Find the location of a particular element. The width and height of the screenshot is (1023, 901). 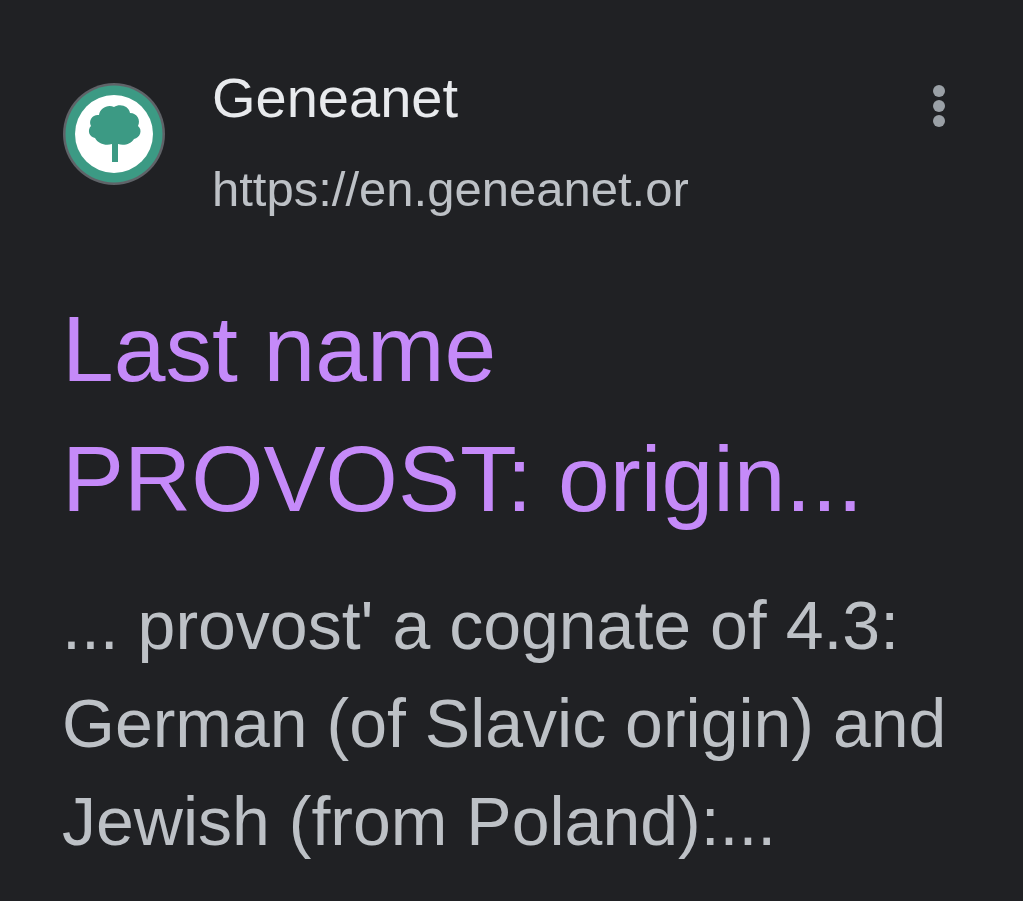

kebab-menu-icon is located at coordinates (939, 106).